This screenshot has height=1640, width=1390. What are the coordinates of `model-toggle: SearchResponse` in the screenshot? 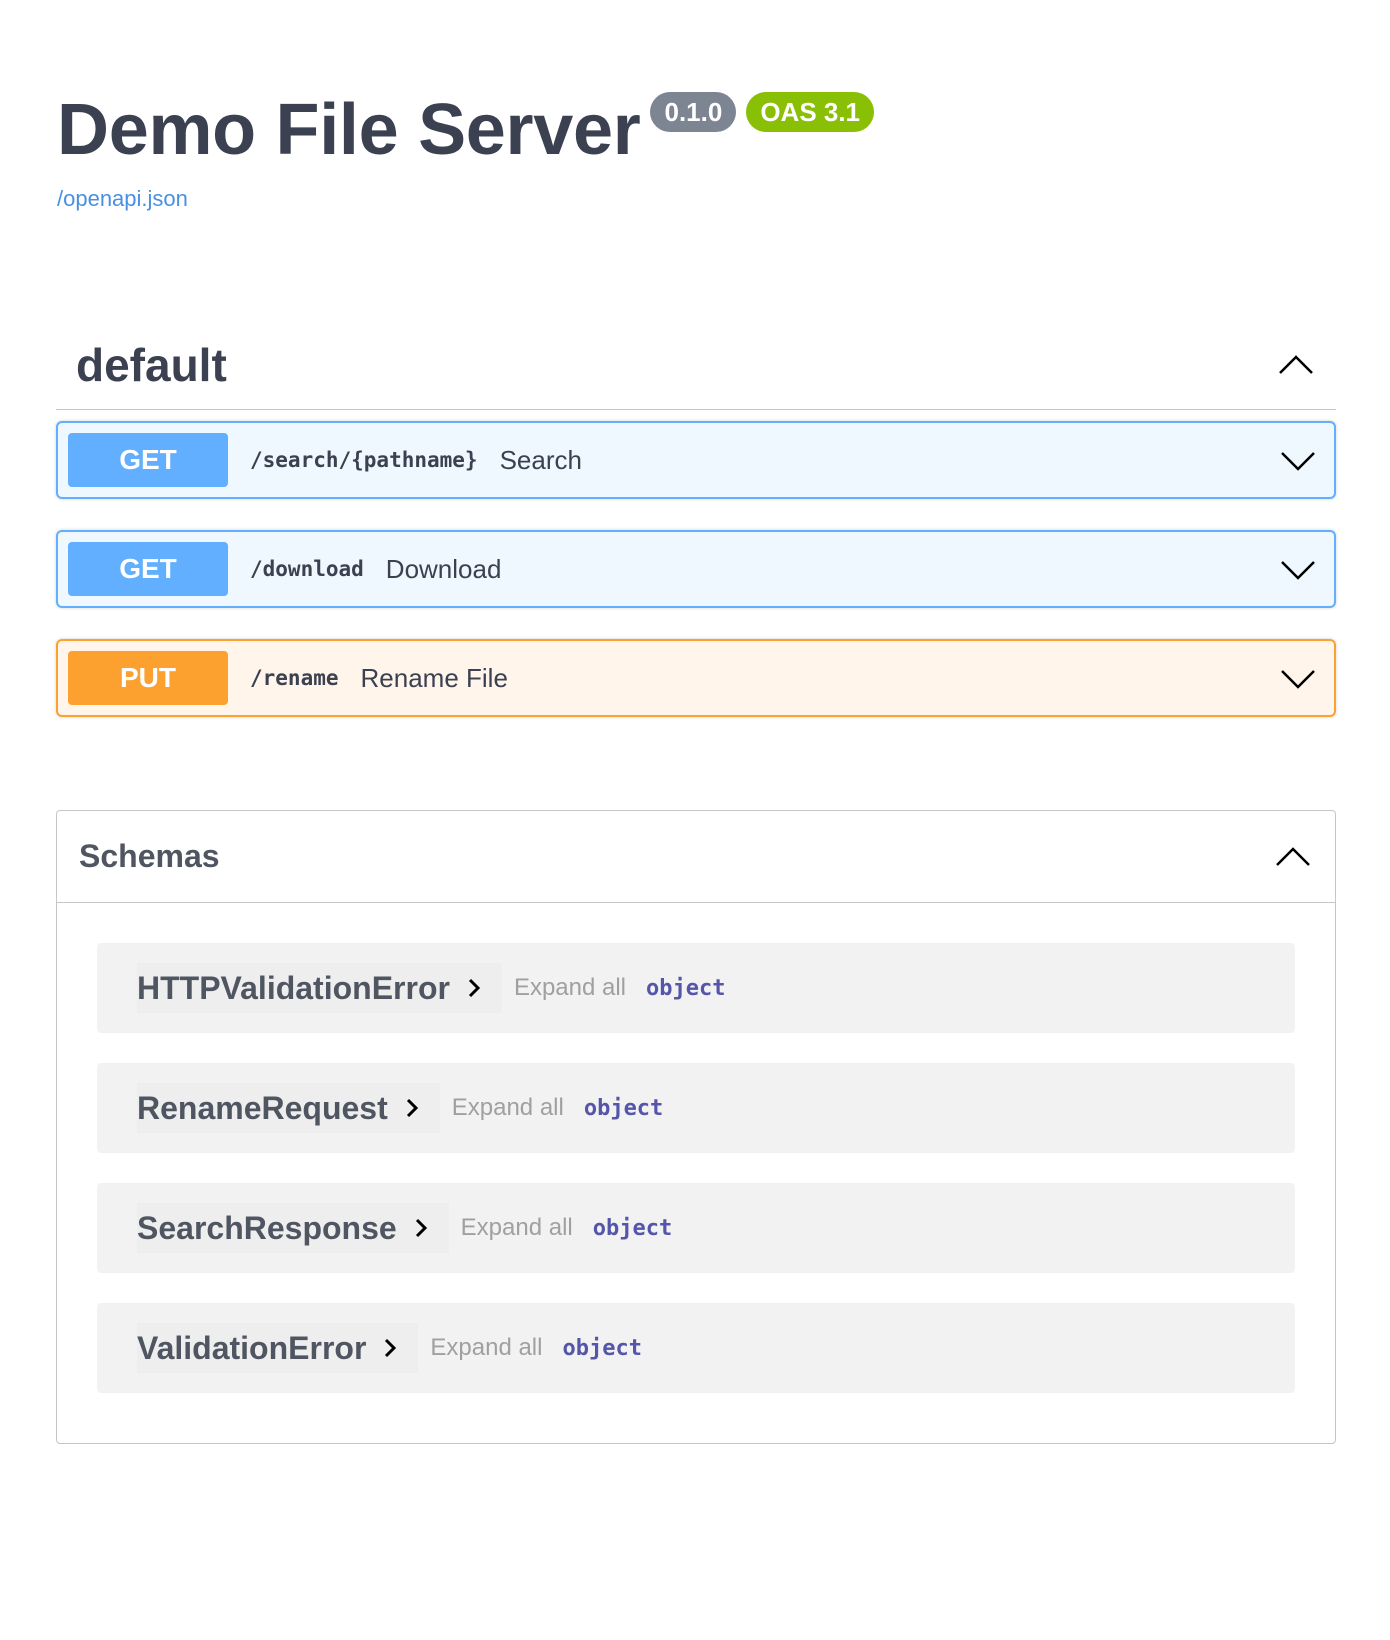 It's located at (293, 1228).